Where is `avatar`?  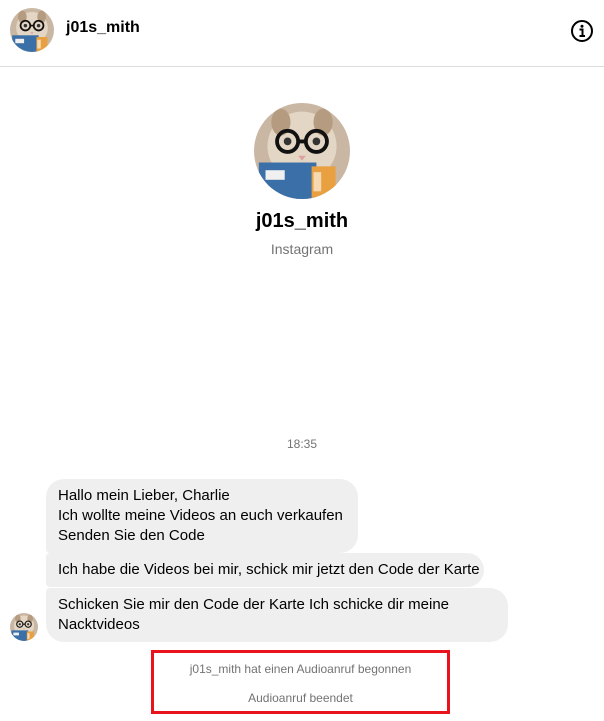 avatar is located at coordinates (32, 30).